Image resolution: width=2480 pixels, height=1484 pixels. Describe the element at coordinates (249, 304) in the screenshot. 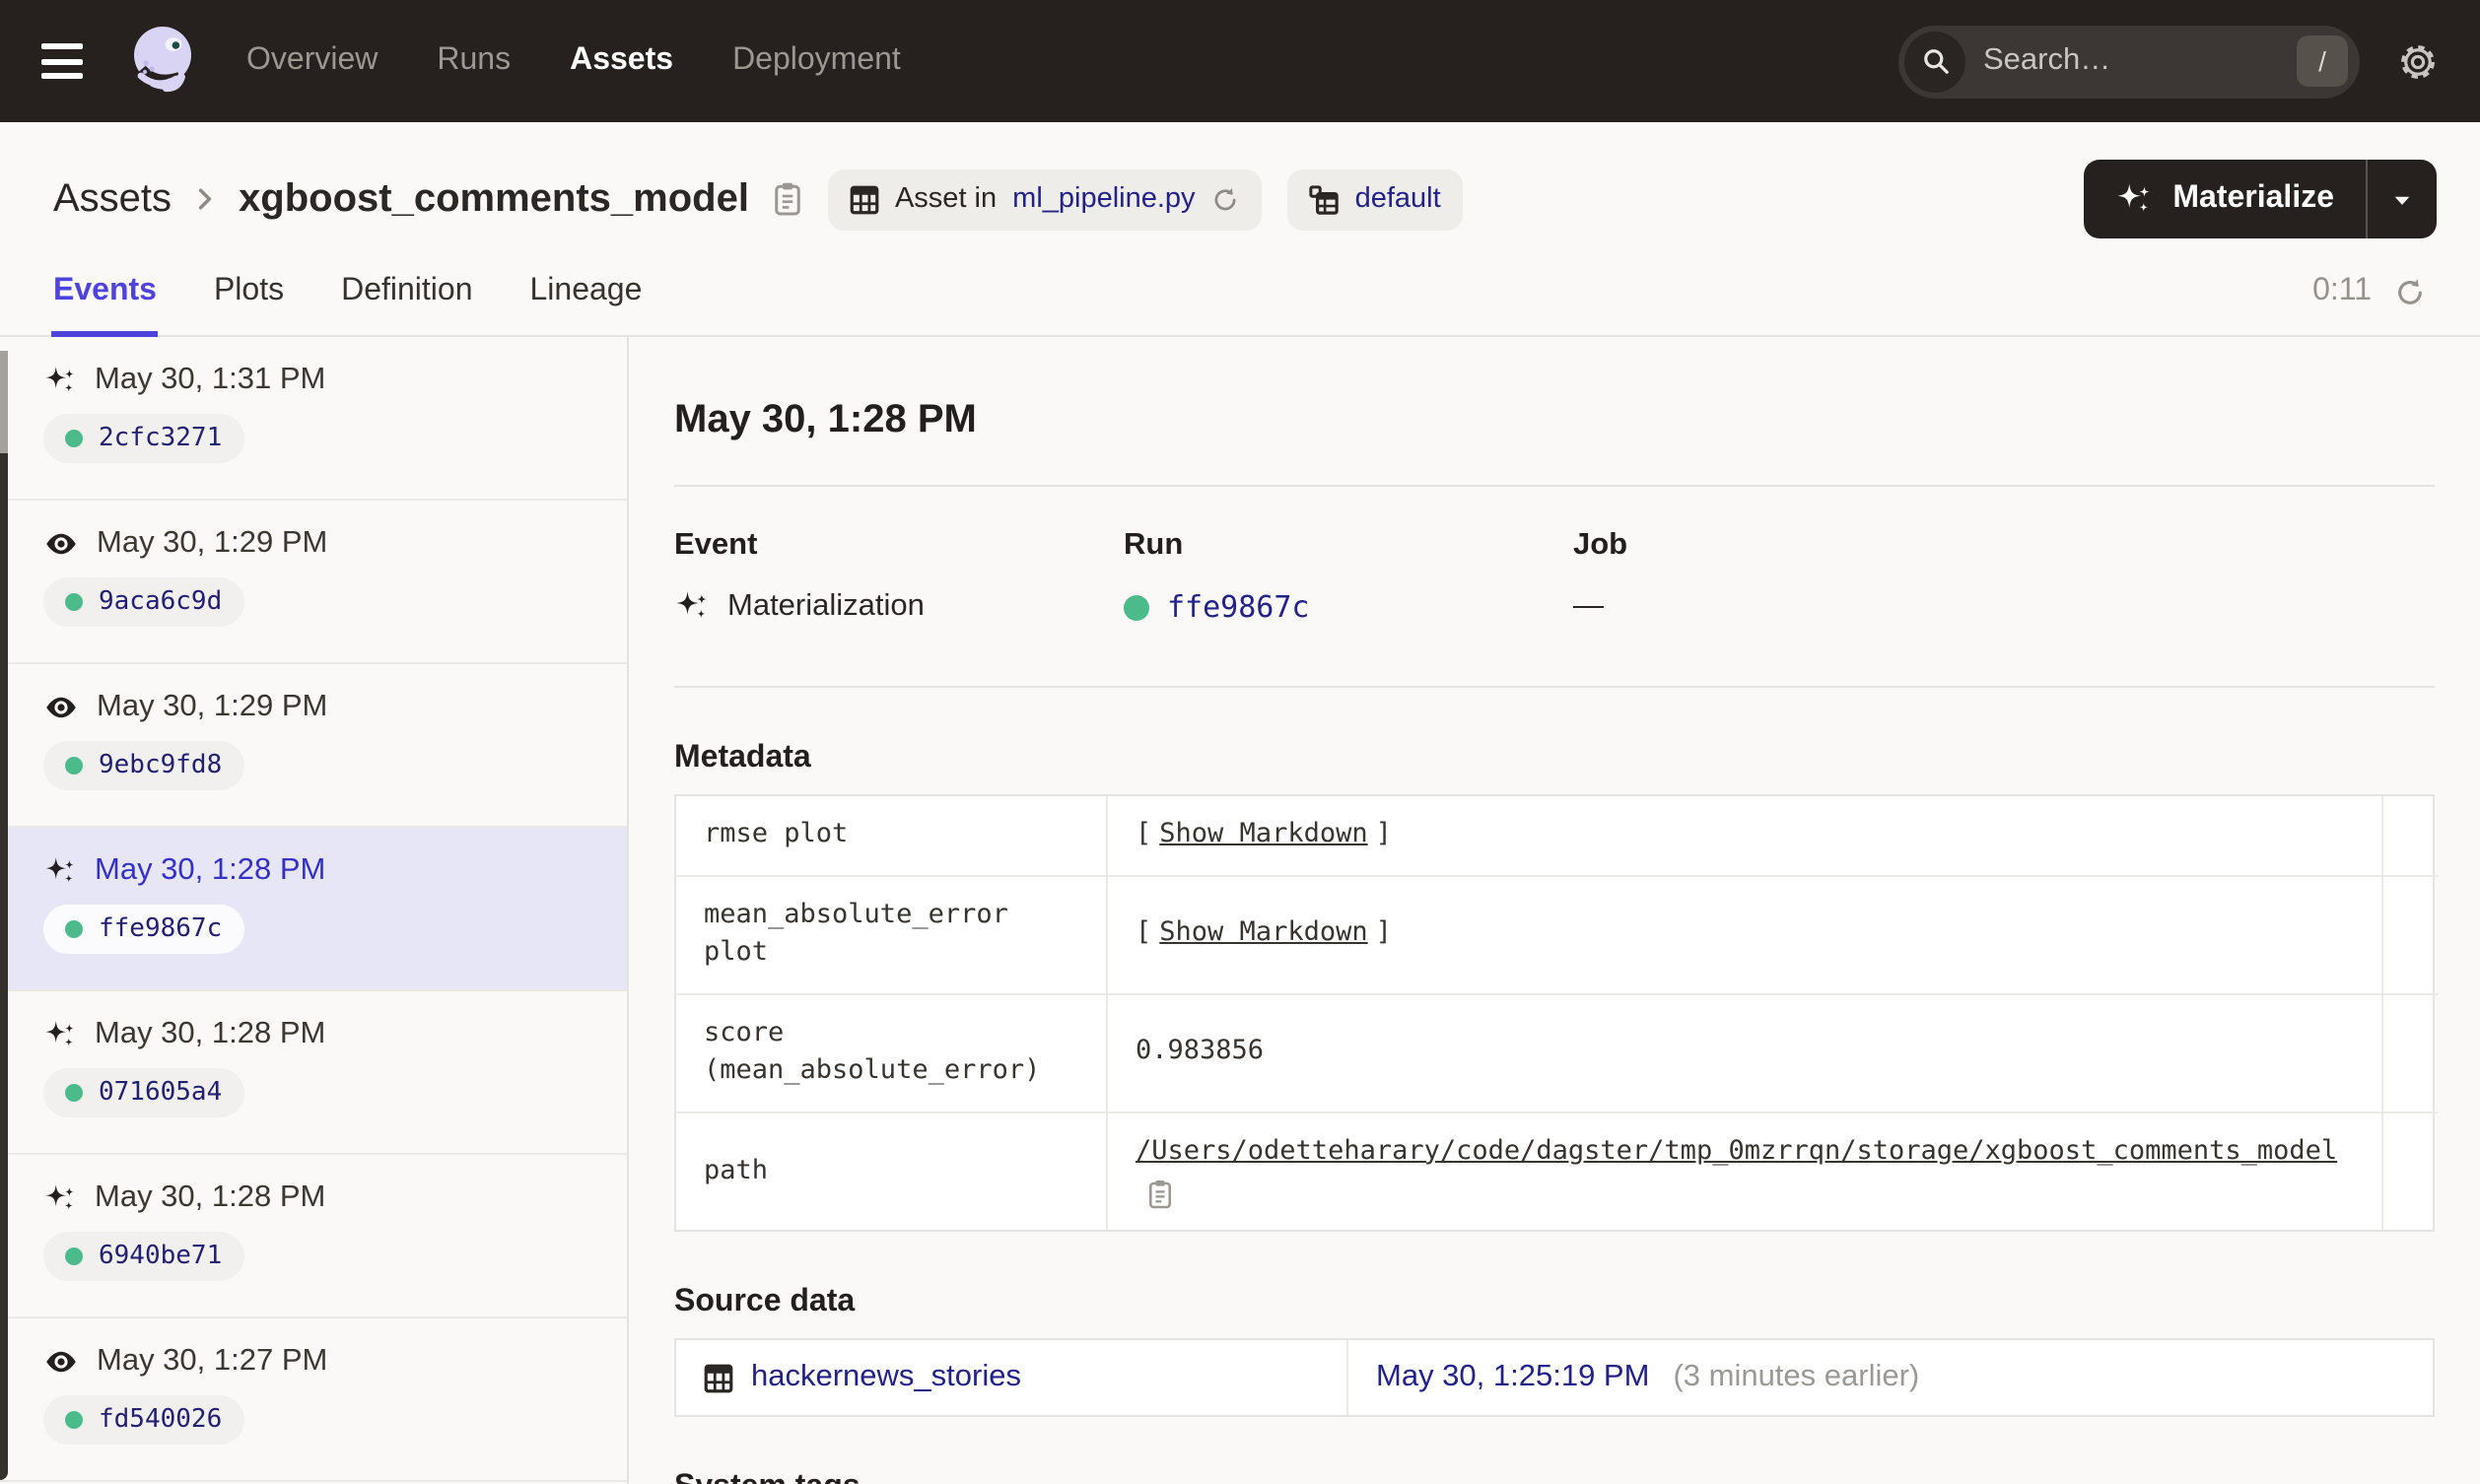

I see `tab: Plots` at that location.